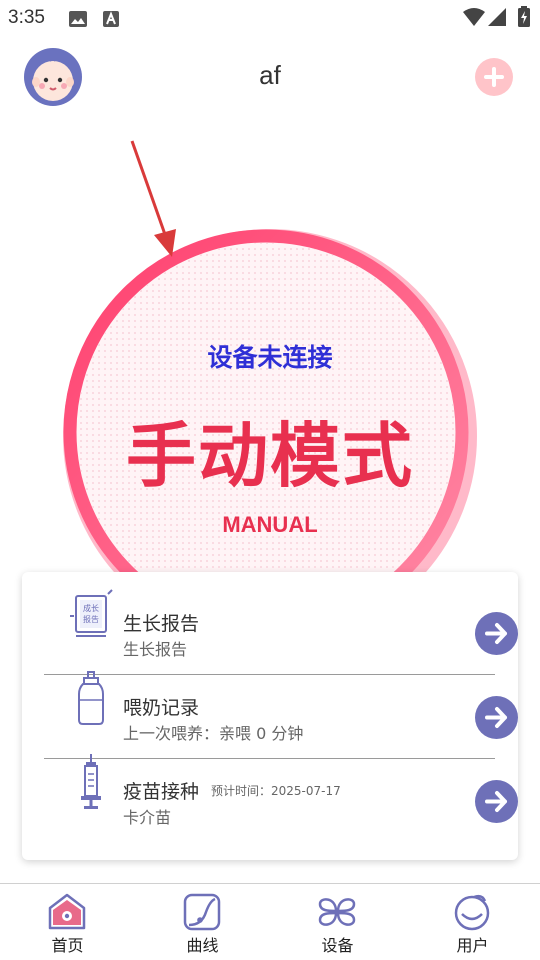 The height and width of the screenshot is (960, 540). I want to click on nav-item-home: 首页, so click(67, 922).